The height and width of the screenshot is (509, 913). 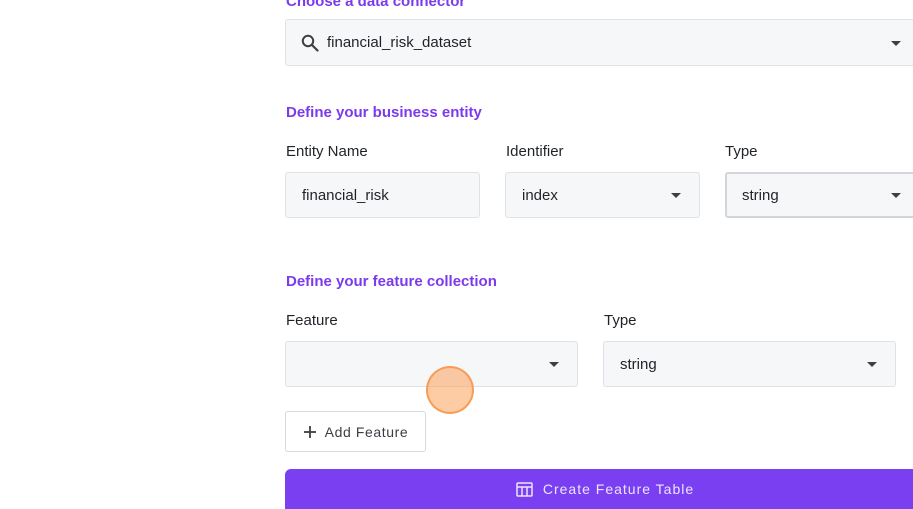 I want to click on feature-type-label: Type, so click(x=620, y=320).